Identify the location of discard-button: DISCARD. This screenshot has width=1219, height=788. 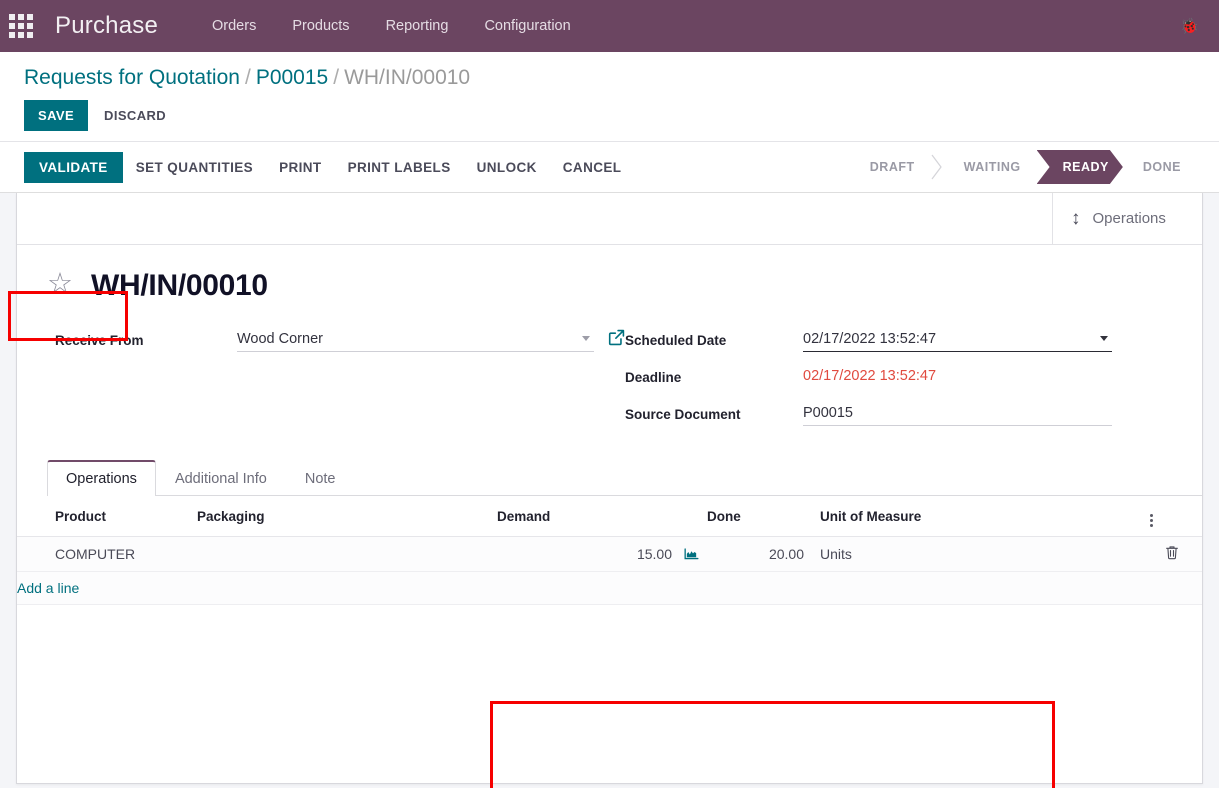
(135, 115).